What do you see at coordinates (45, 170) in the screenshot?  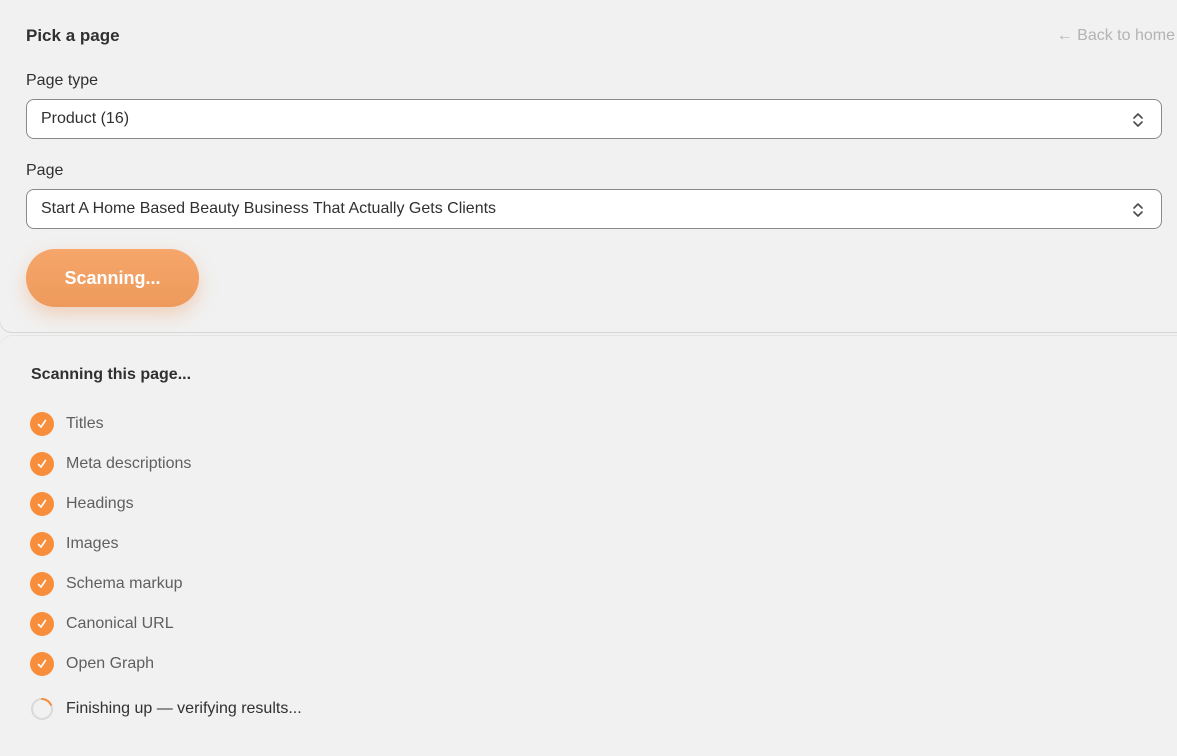 I see `page-label: Page` at bounding box center [45, 170].